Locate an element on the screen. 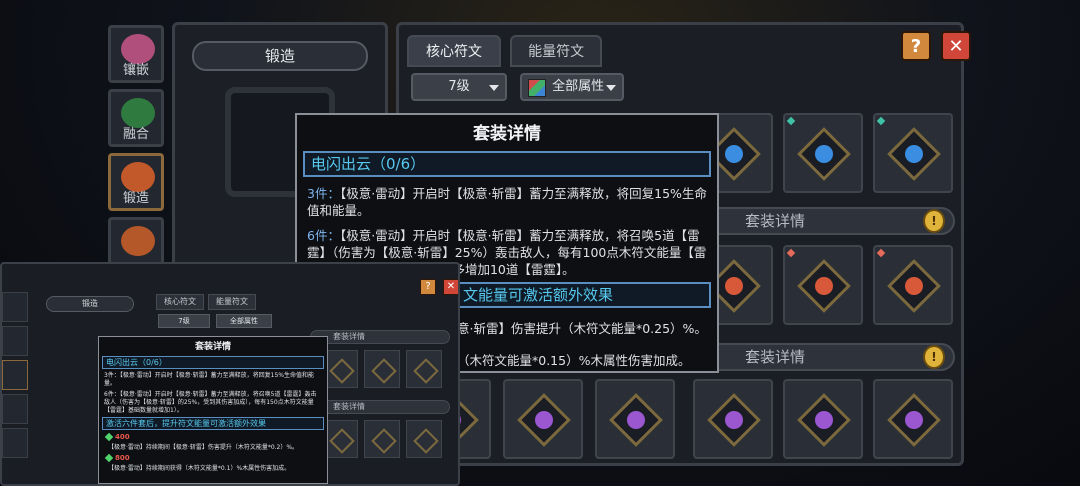 This screenshot has height=486, width=1080. rune-tabs: 核心符文 能量符文 is located at coordinates (506, 51).